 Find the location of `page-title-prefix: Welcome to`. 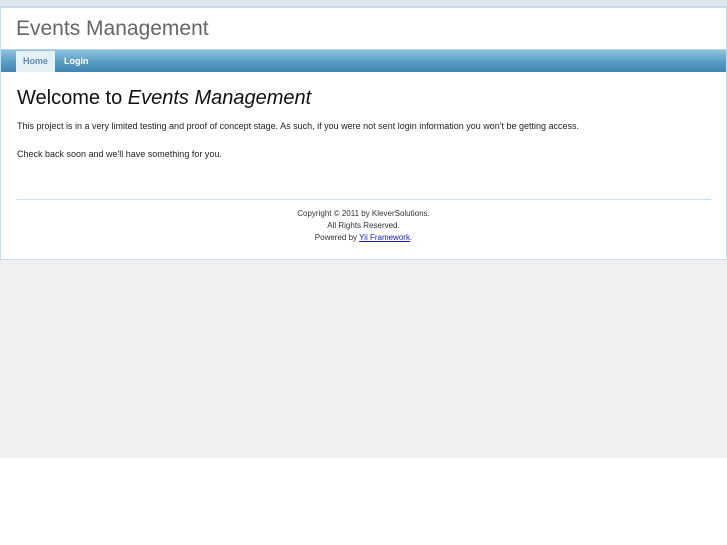

page-title-prefix: Welcome to is located at coordinates (72, 98).